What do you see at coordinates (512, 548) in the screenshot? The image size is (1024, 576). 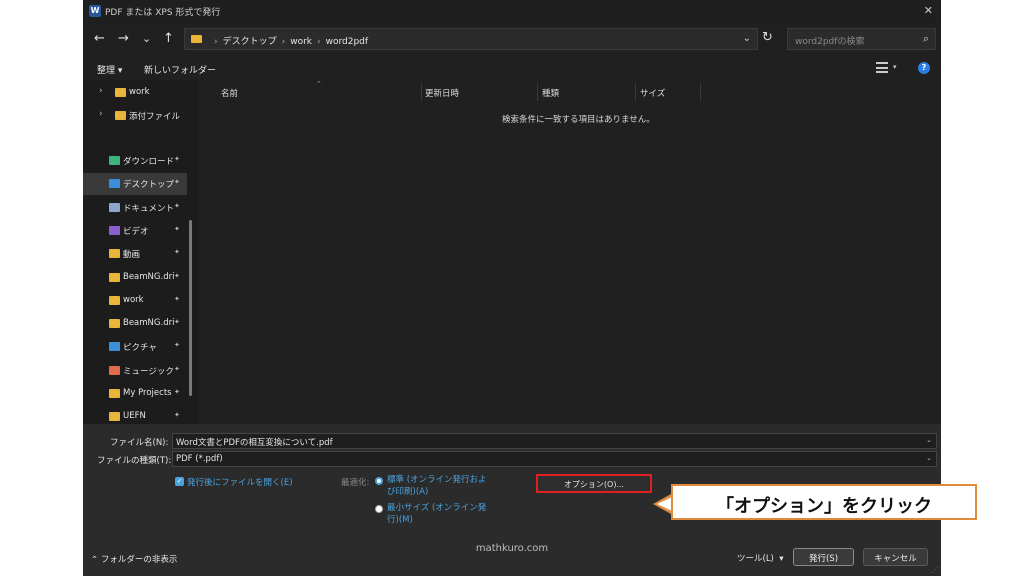 I see `watermark: mathkuro.com` at bounding box center [512, 548].